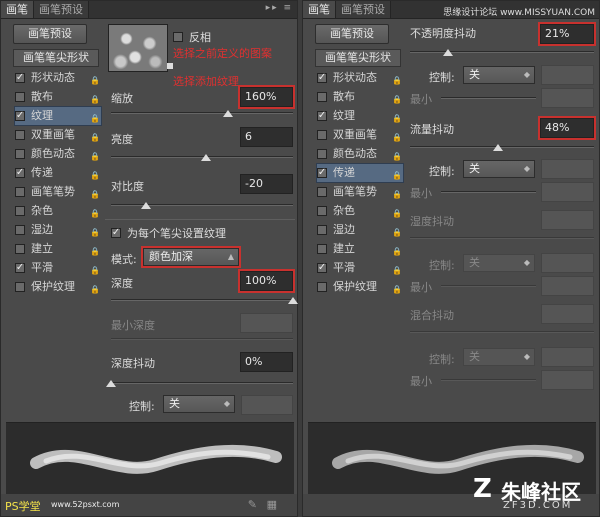  Describe the element at coordinates (272, 504) in the screenshot. I see `grid-icon: ▦` at that location.